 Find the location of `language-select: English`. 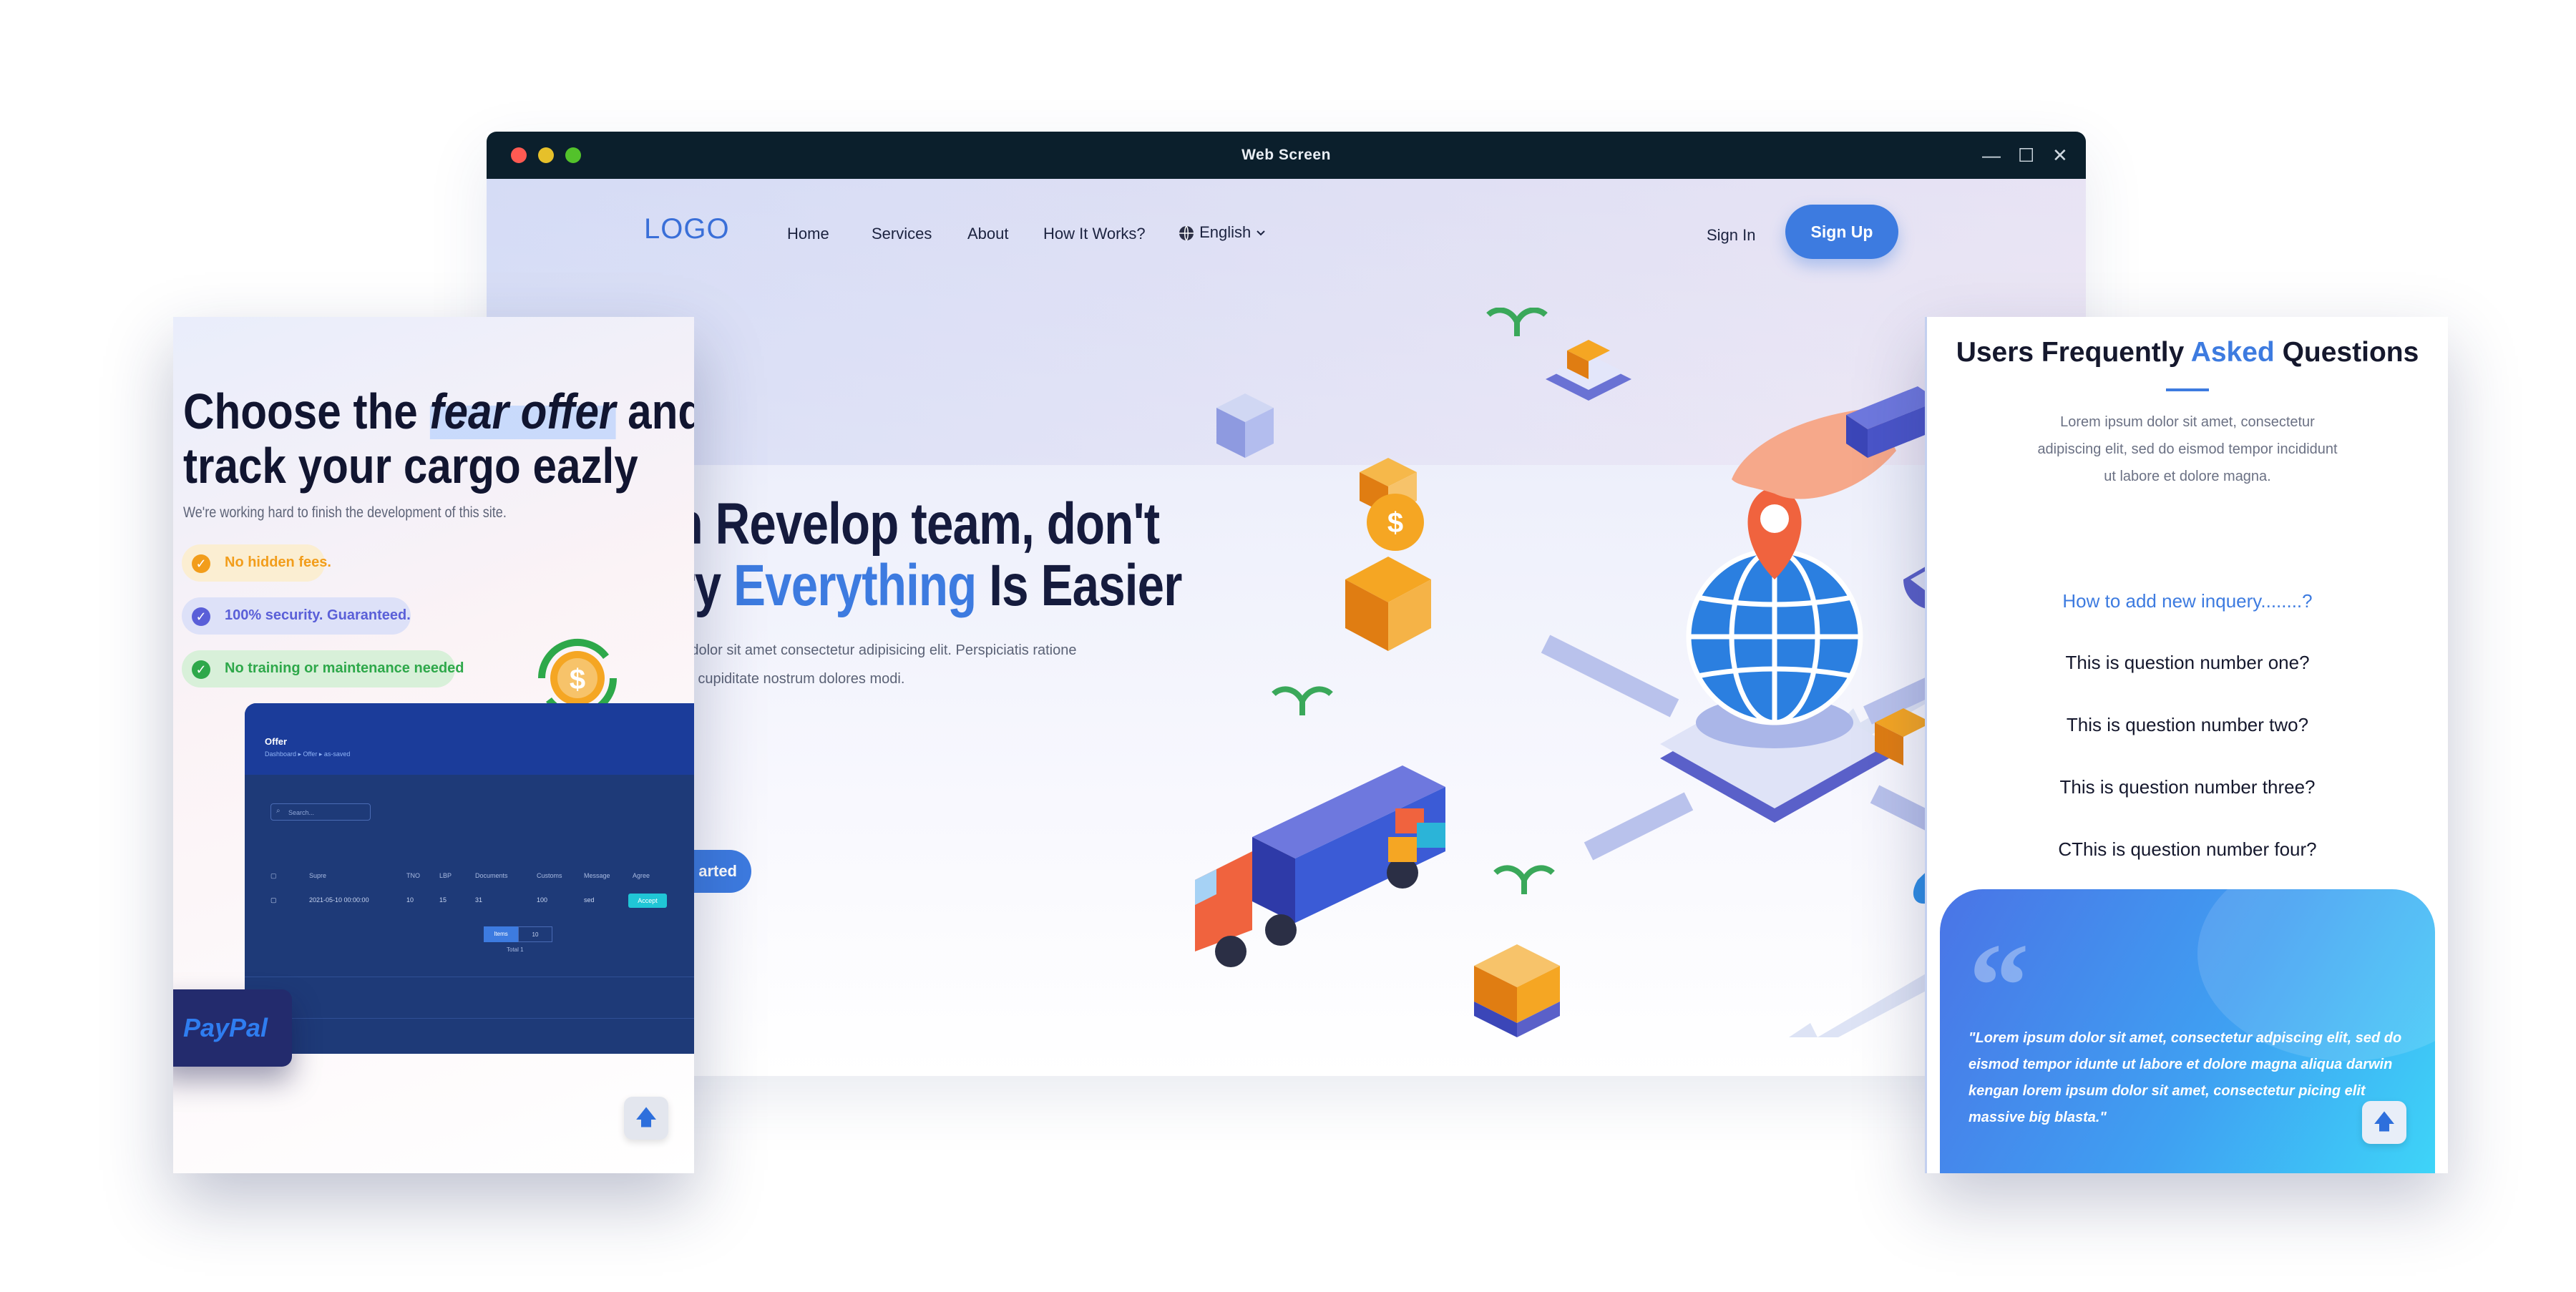

language-select: English is located at coordinates (1222, 232).